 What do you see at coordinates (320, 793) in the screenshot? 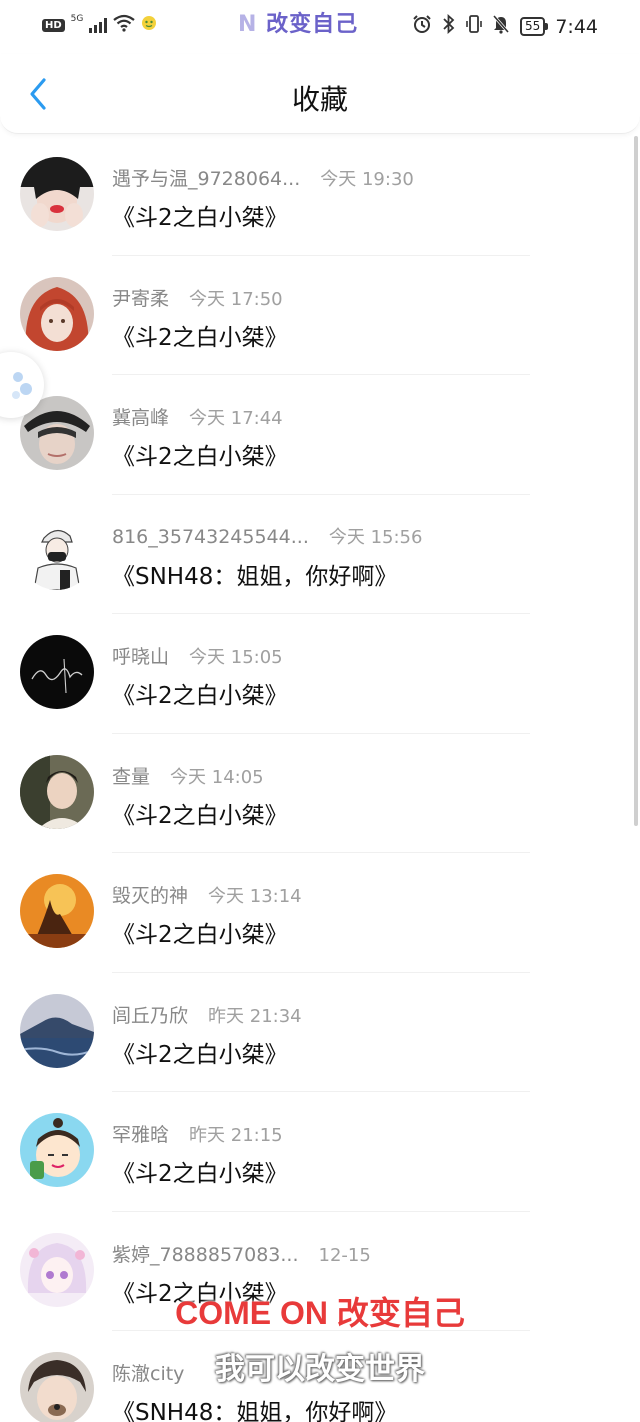
I see `list-item: 查量 今天 14:05 《斗2之白小桀》` at bounding box center [320, 793].